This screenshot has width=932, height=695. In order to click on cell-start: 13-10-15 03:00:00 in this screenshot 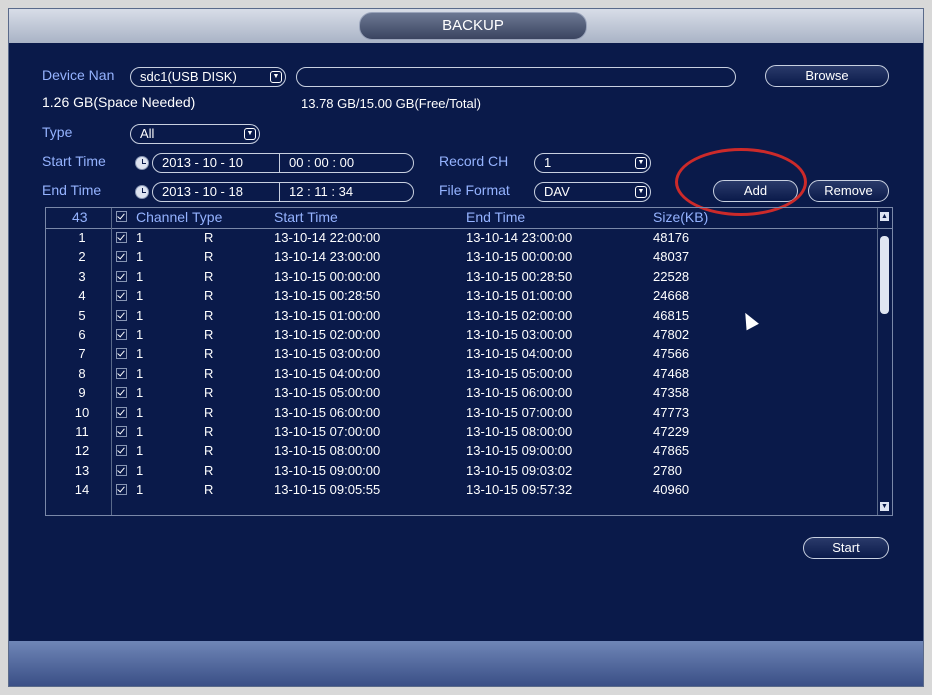, I will do `click(327, 354)`.